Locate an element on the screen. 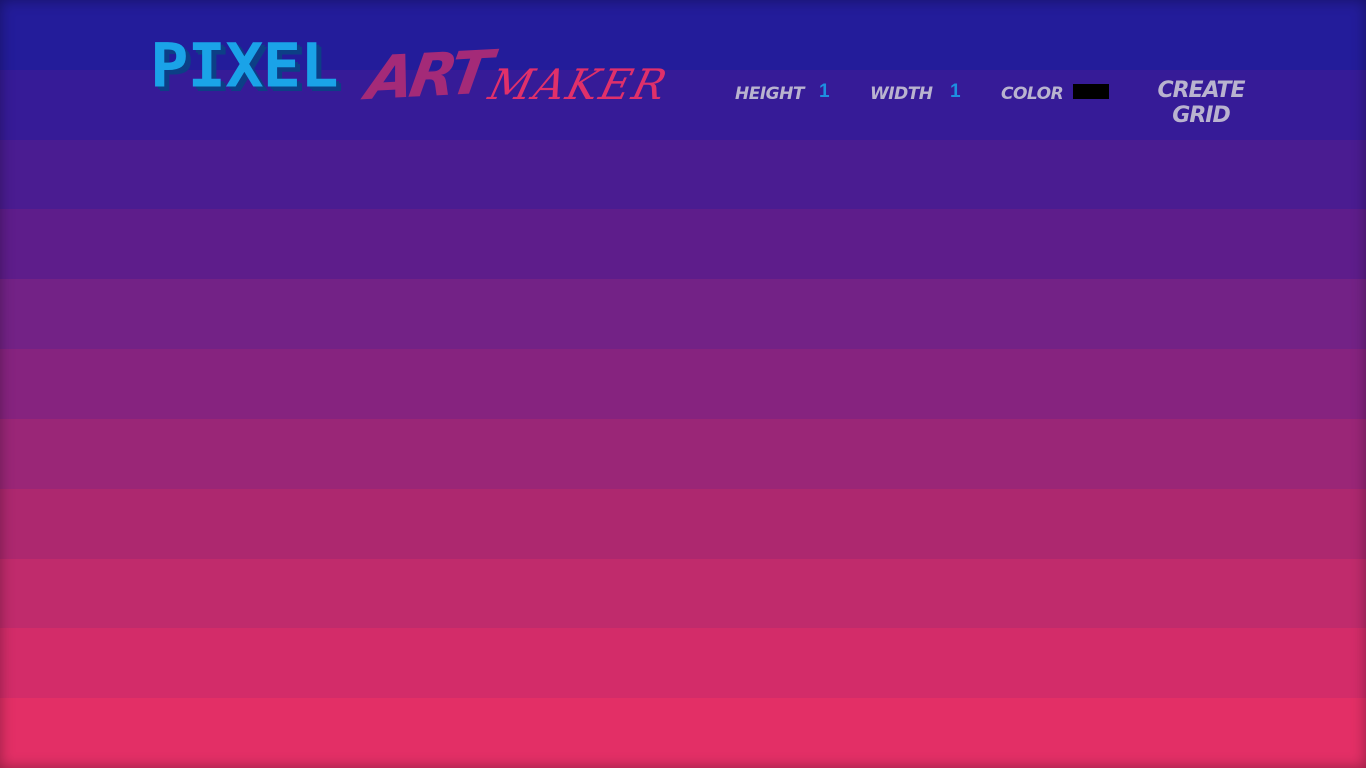 This screenshot has height=768, width=1366. logo-word-maker: MAKER is located at coordinates (579, 84).